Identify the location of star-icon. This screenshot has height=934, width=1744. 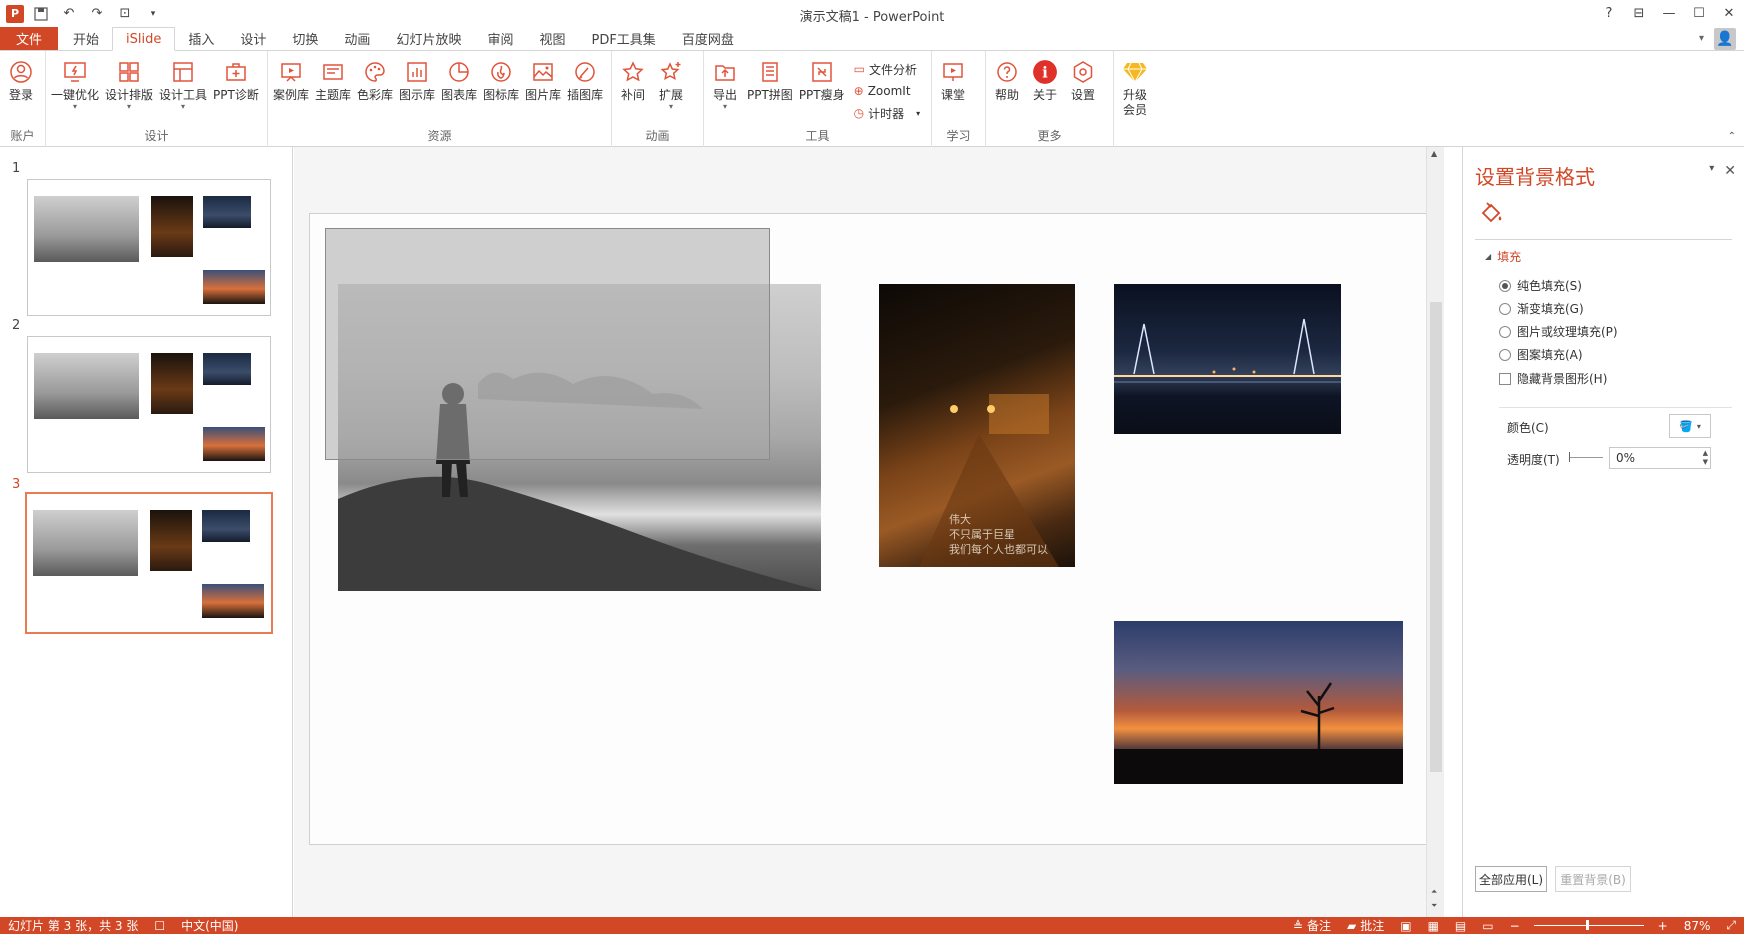
(633, 72).